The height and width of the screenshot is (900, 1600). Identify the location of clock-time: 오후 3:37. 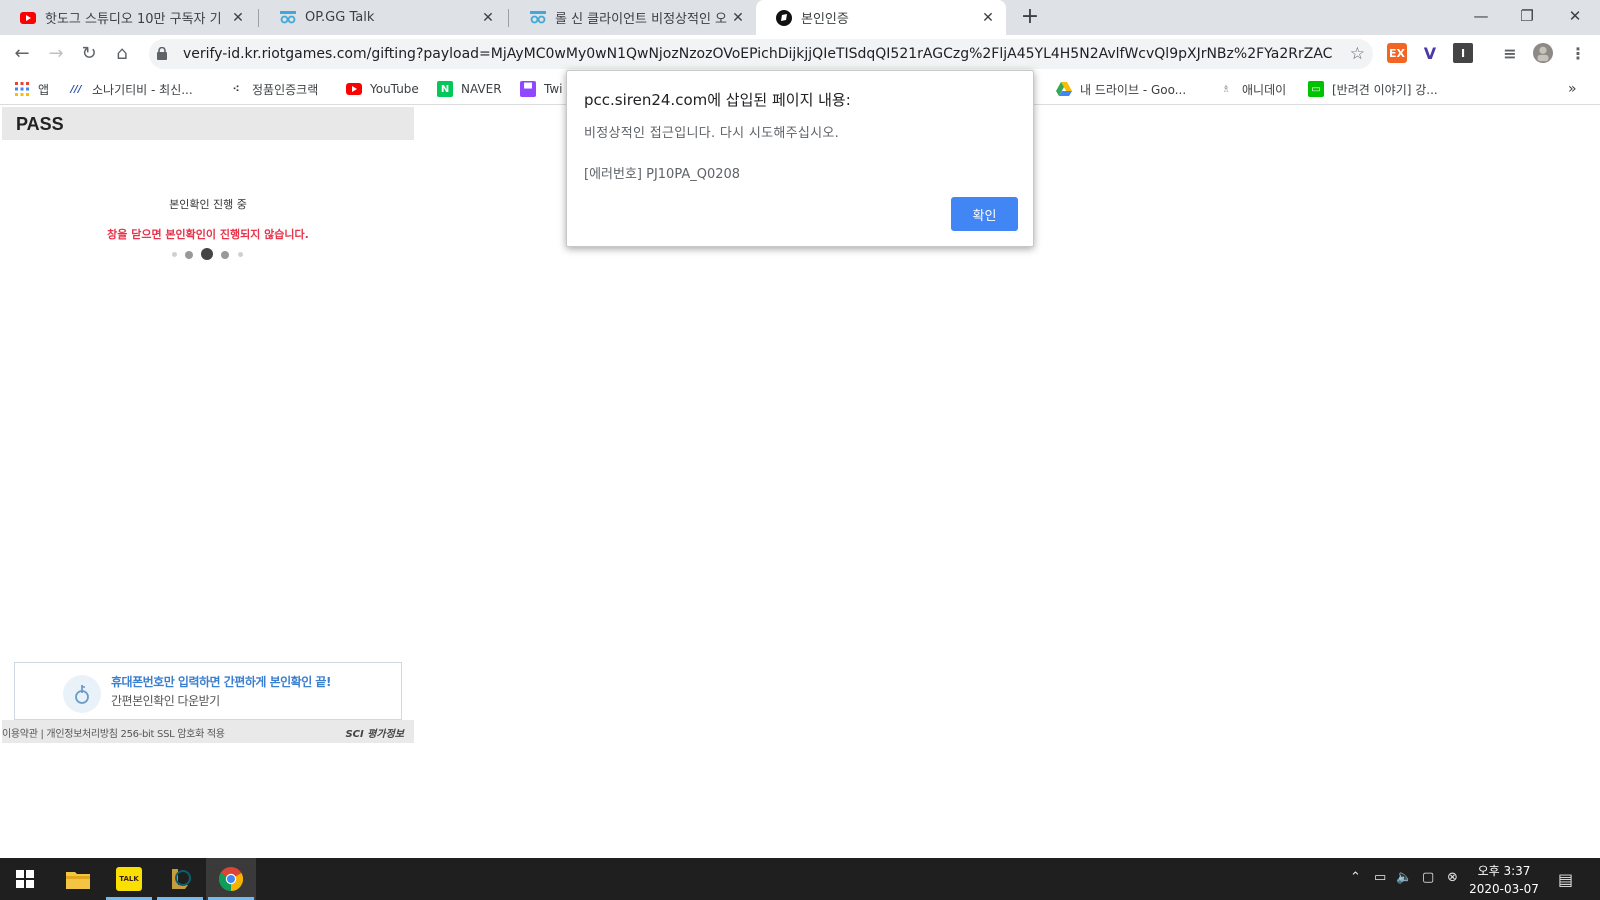
(1504, 871).